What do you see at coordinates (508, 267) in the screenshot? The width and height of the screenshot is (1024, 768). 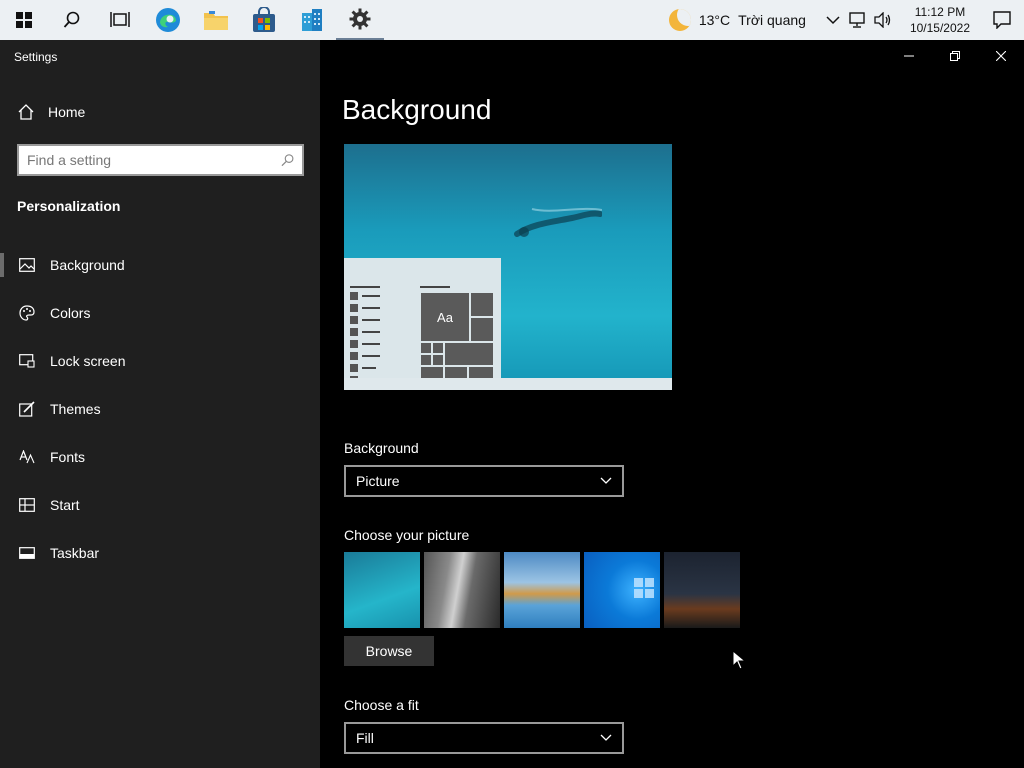 I see `background-preview: Aa` at bounding box center [508, 267].